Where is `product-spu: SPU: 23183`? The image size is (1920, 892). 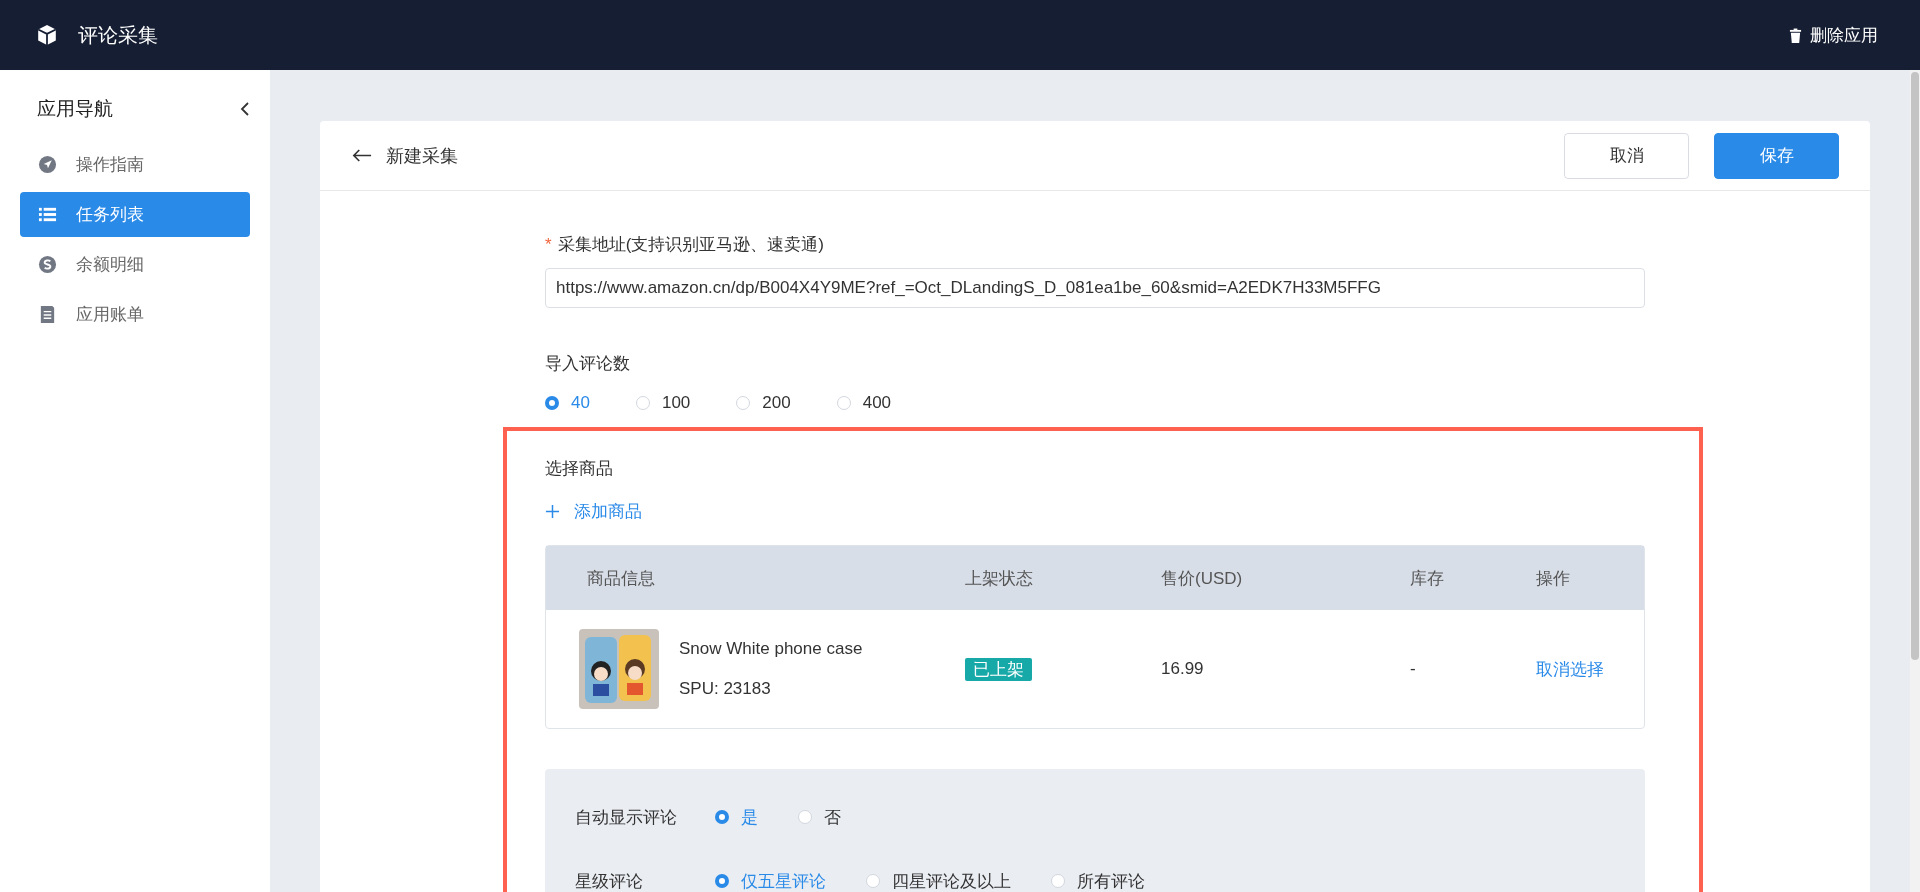
product-spu: SPU: 23183 is located at coordinates (725, 689).